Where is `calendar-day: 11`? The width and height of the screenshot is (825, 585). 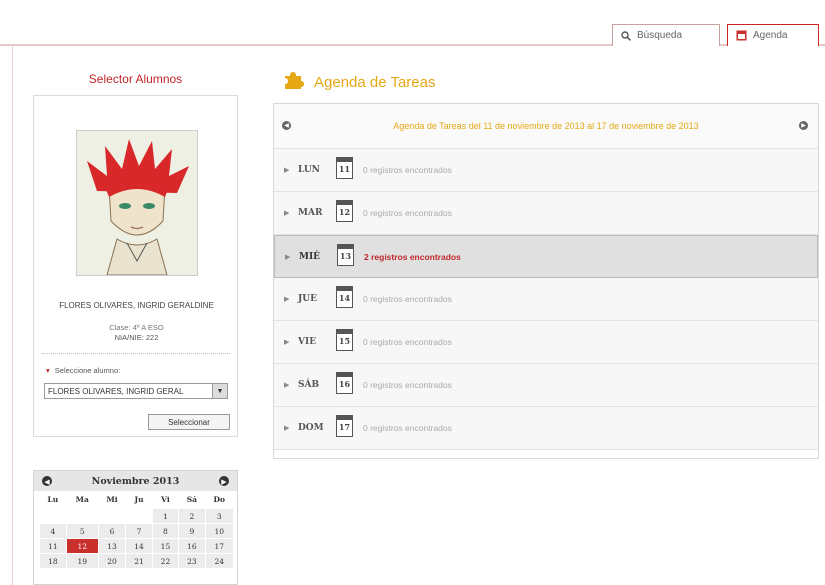
calendar-day: 11 is located at coordinates (53, 546).